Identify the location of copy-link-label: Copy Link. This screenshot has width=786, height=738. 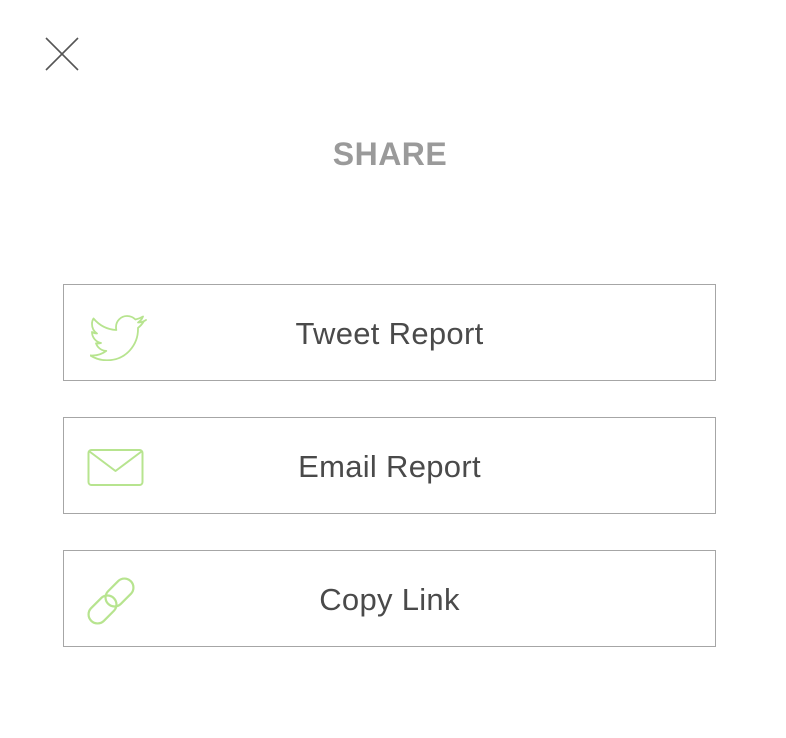
(389, 599).